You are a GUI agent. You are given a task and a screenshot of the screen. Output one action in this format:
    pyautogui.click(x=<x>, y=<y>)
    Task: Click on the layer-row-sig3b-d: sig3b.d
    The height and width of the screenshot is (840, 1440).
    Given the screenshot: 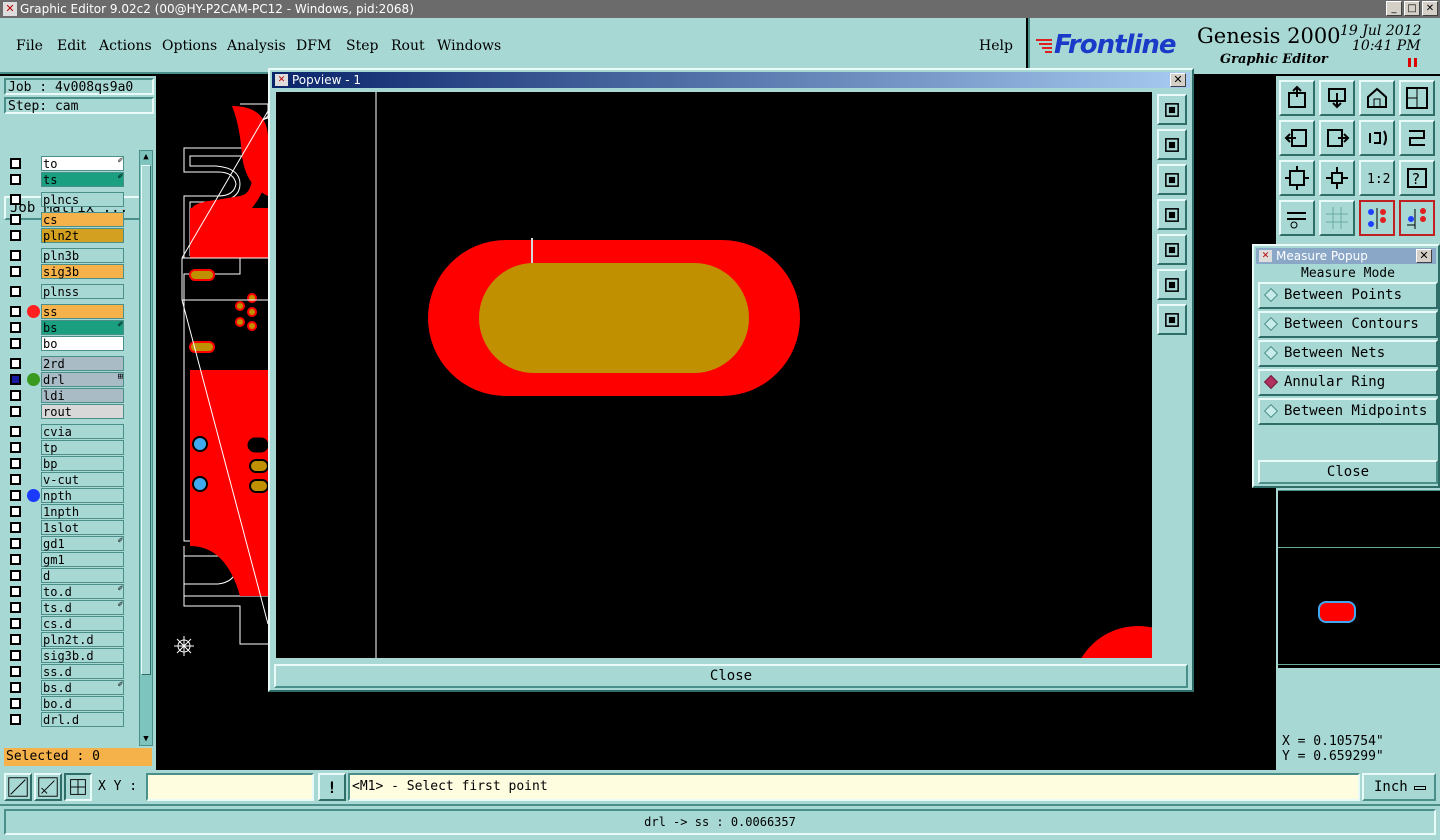 What is the action you would take?
    pyautogui.click(x=66, y=655)
    